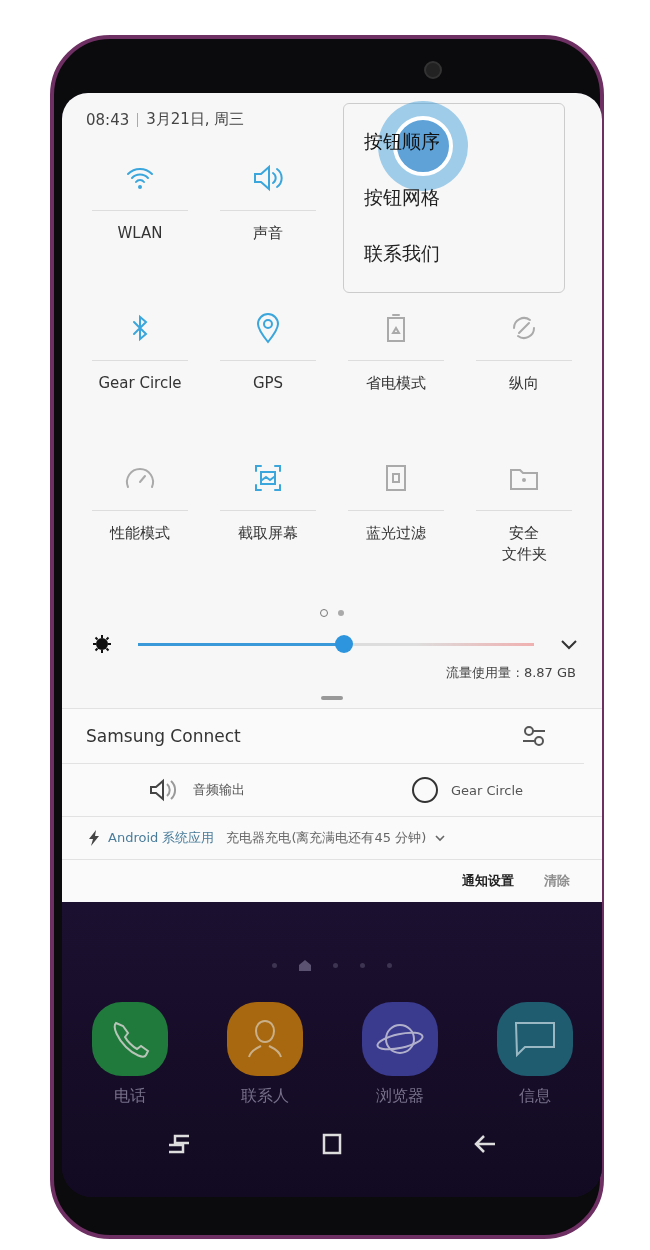 The height and width of the screenshot is (1250, 650). I want to click on quick-setting-tile: WLAN, so click(140, 221).